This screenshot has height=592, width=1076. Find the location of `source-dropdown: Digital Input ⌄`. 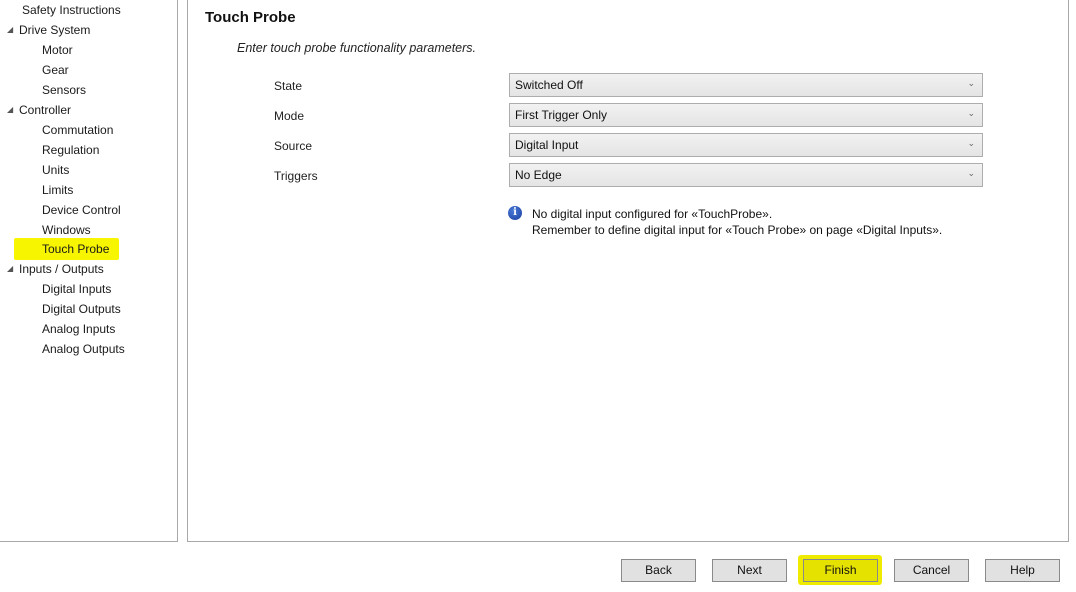

source-dropdown: Digital Input ⌄ is located at coordinates (746, 145).